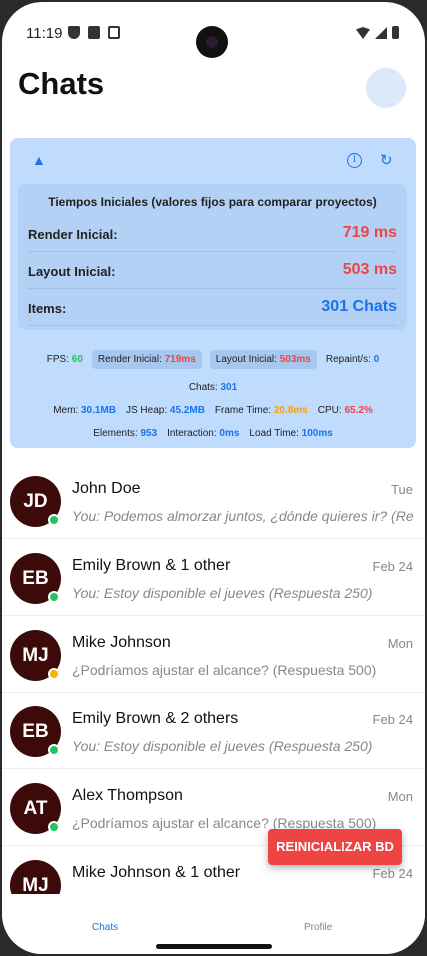  What do you see at coordinates (114, 32) in the screenshot?
I see `notification-icon` at bounding box center [114, 32].